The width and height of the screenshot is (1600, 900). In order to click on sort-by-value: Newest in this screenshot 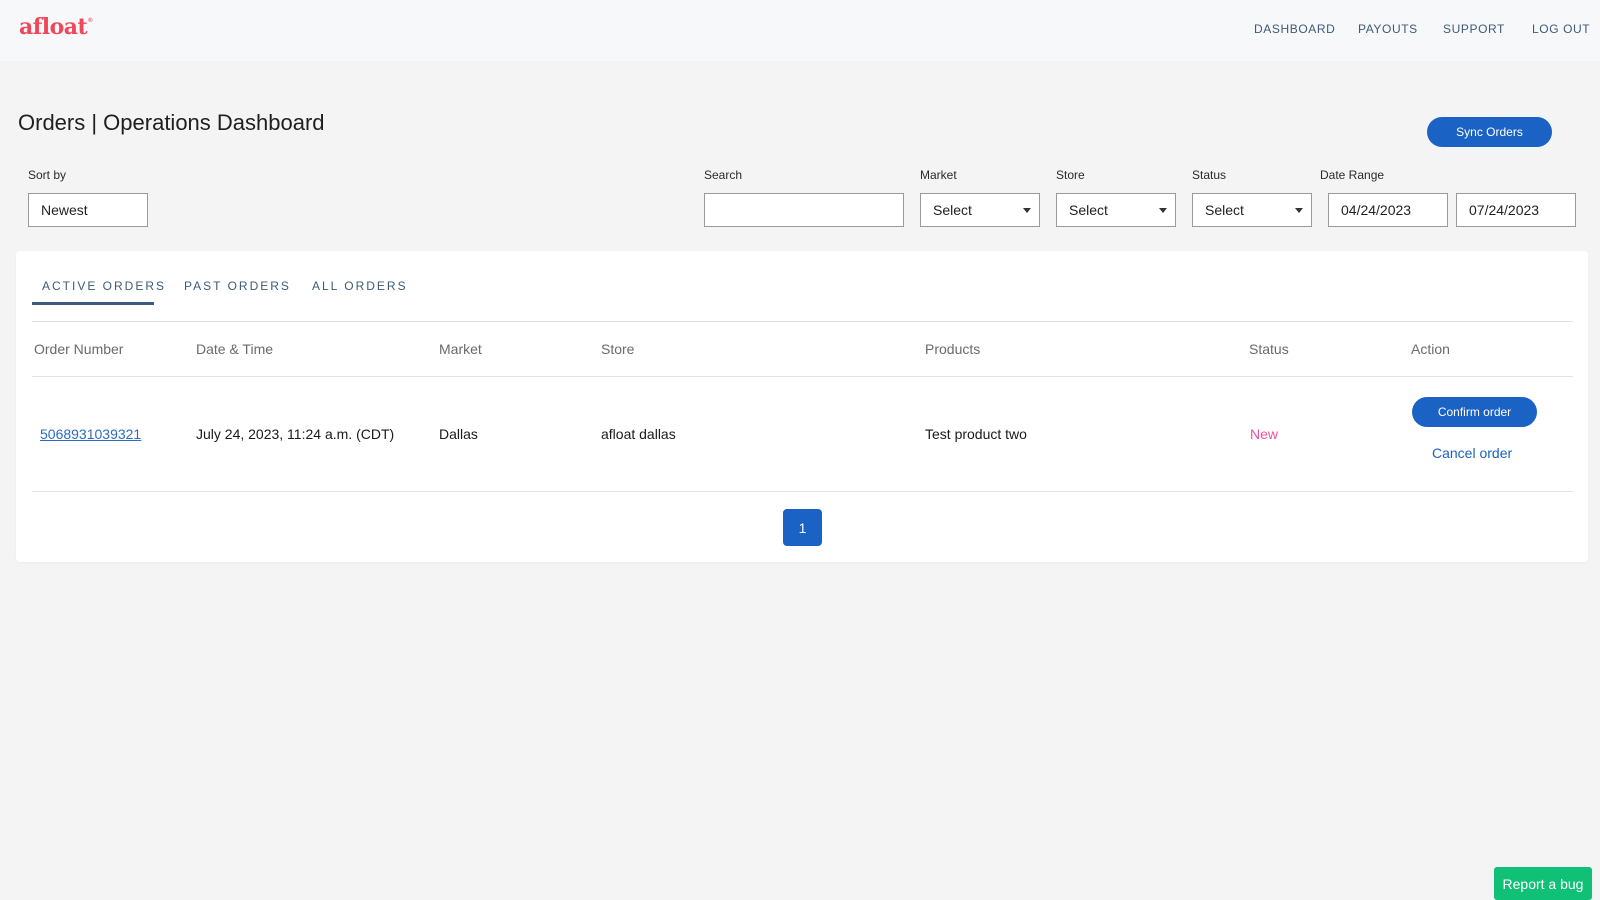, I will do `click(64, 210)`.